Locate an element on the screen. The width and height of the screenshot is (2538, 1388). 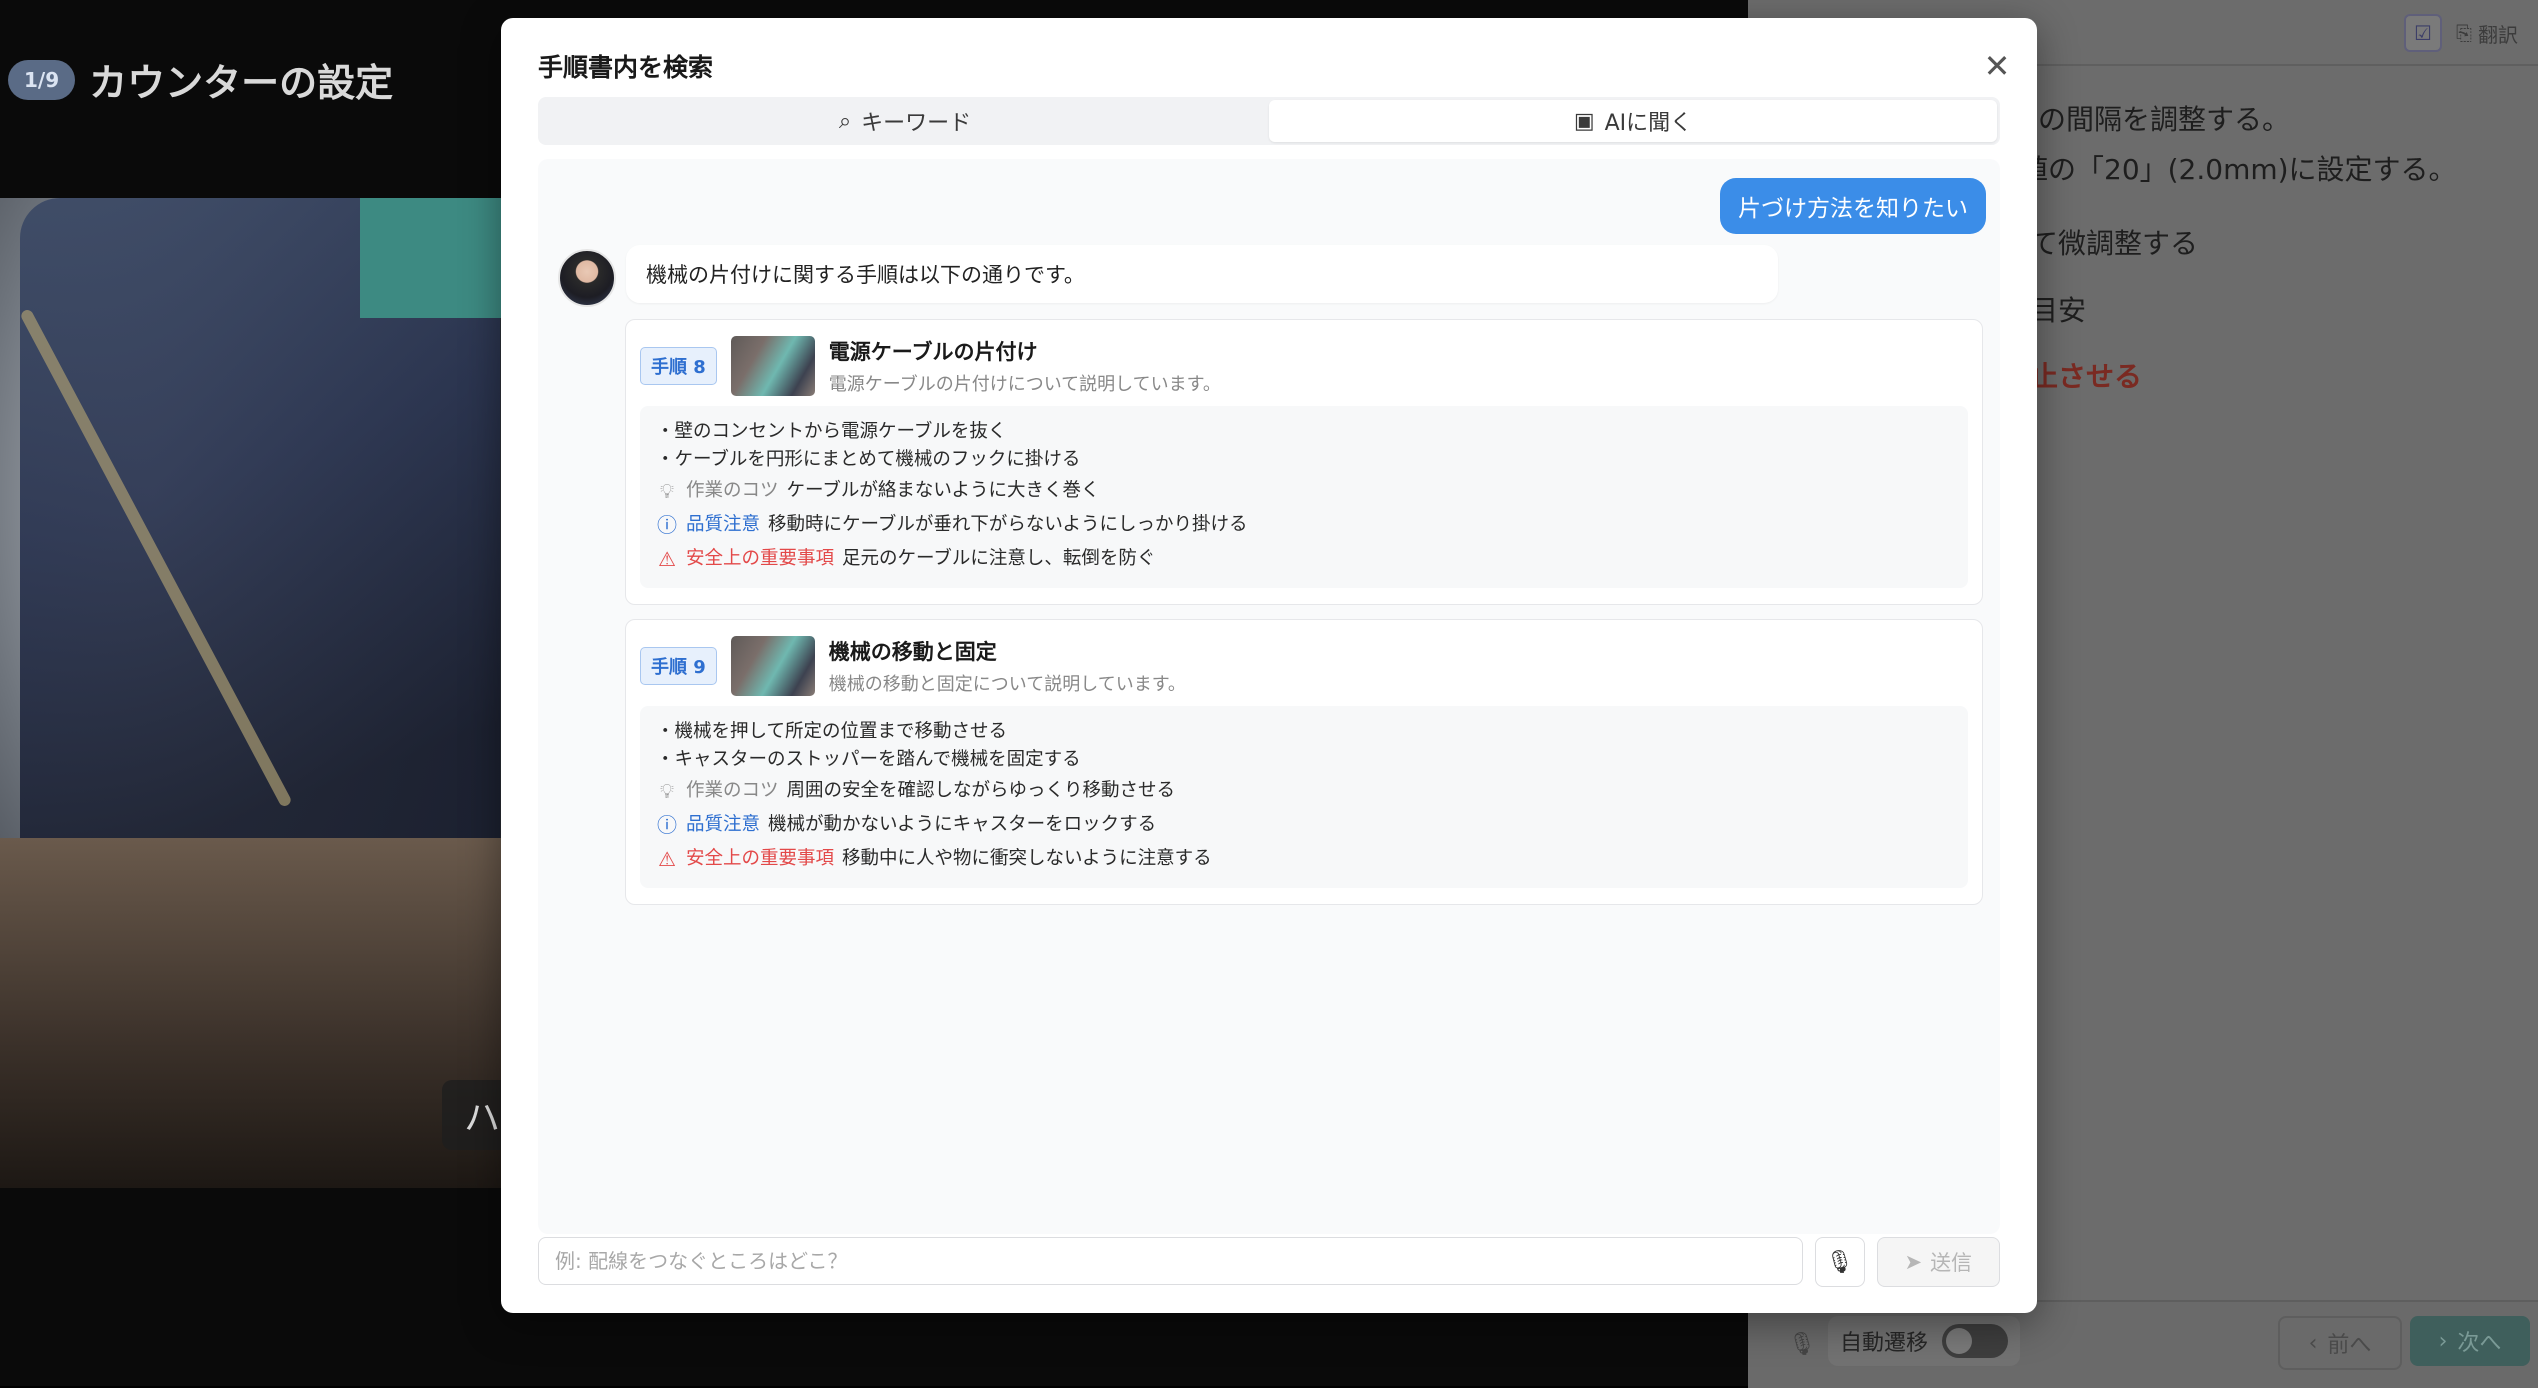
chevron-right-icon: › is located at coordinates (2443, 1341).